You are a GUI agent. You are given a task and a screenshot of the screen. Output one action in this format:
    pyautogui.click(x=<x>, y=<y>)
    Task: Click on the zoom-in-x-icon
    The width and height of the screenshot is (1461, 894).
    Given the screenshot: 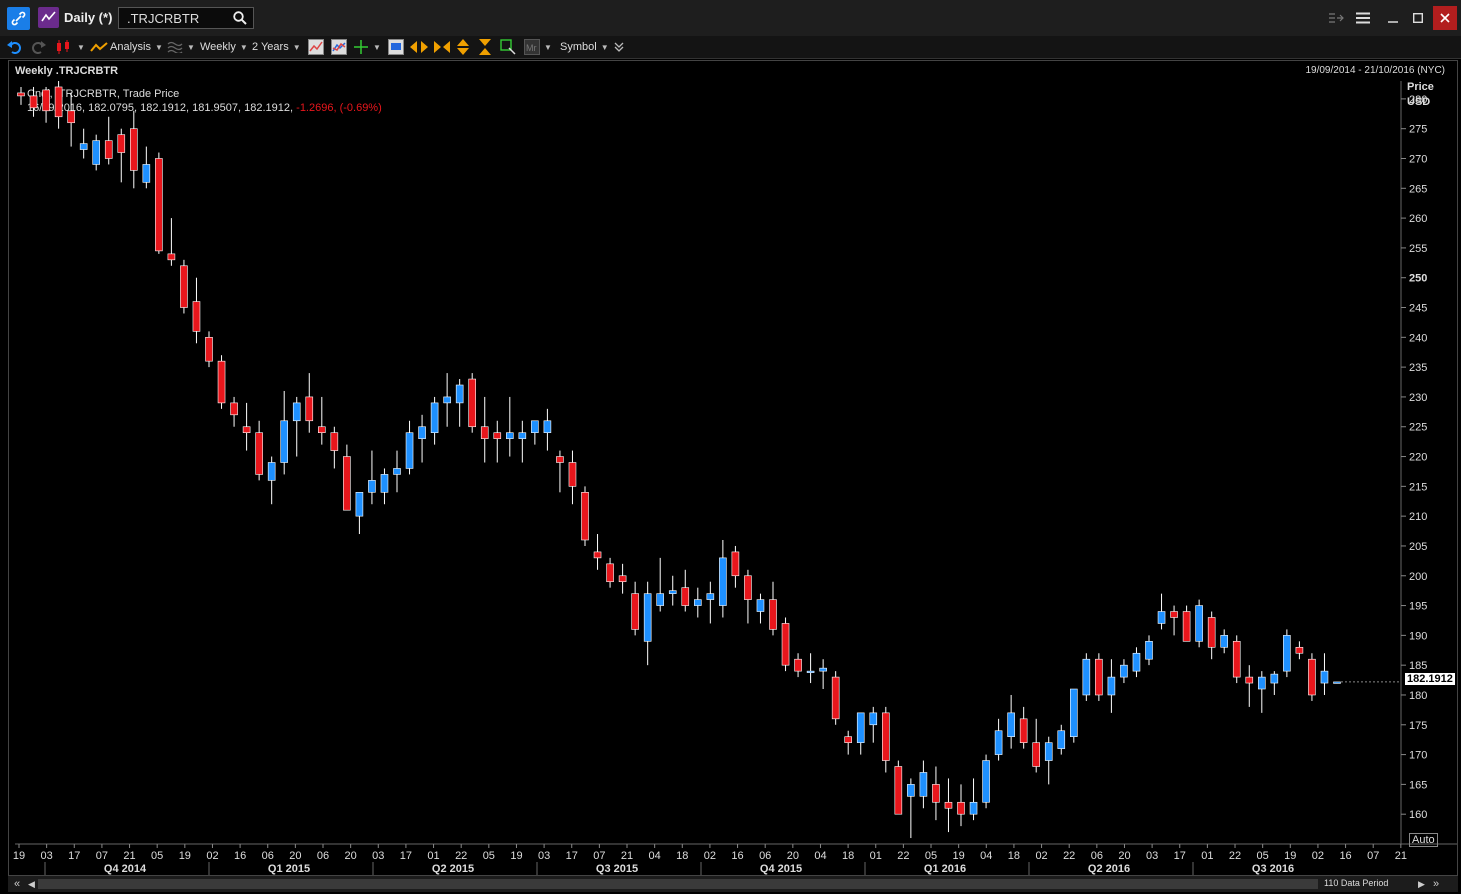 What is the action you would take?
    pyautogui.click(x=442, y=47)
    